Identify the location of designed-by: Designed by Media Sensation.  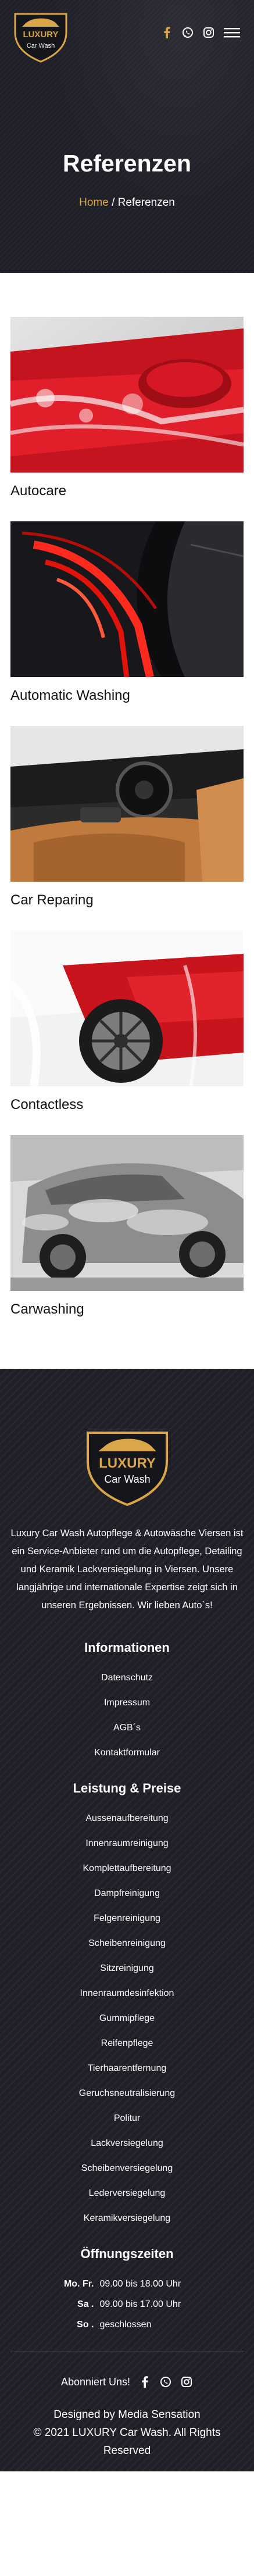
(127, 2415).